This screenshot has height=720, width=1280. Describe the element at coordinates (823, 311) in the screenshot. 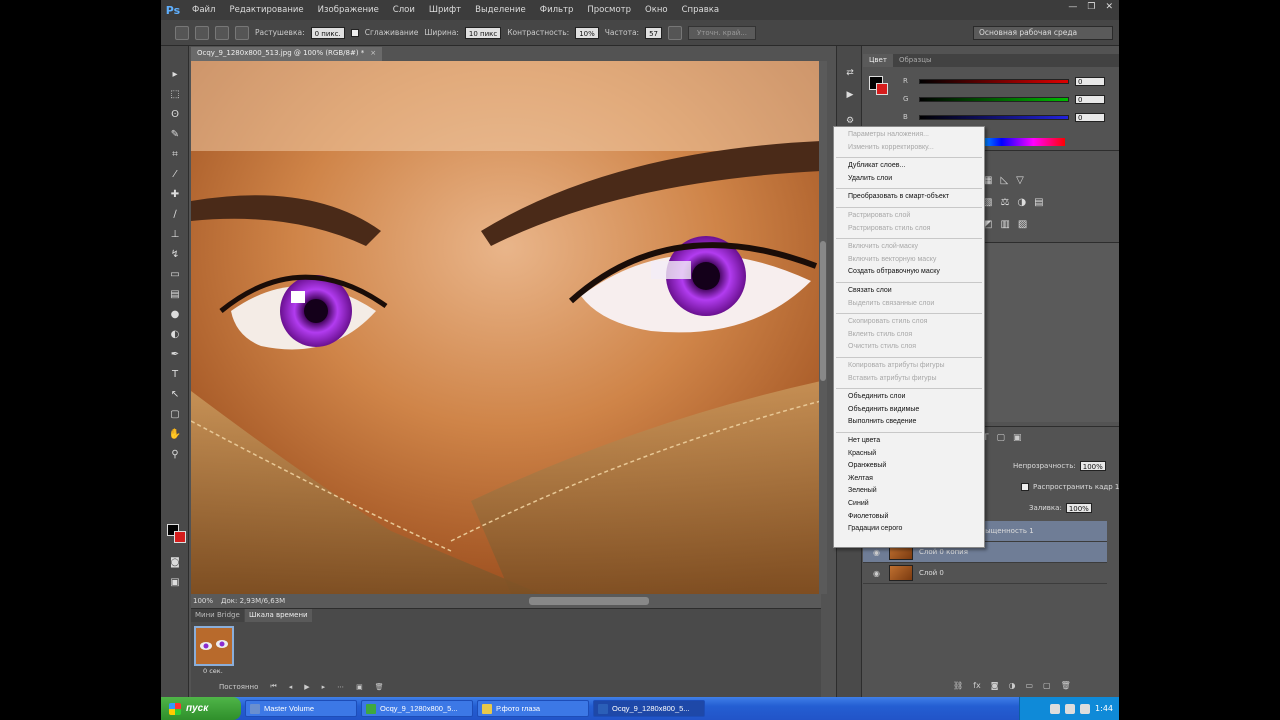

I see `scroll-thumb` at that location.